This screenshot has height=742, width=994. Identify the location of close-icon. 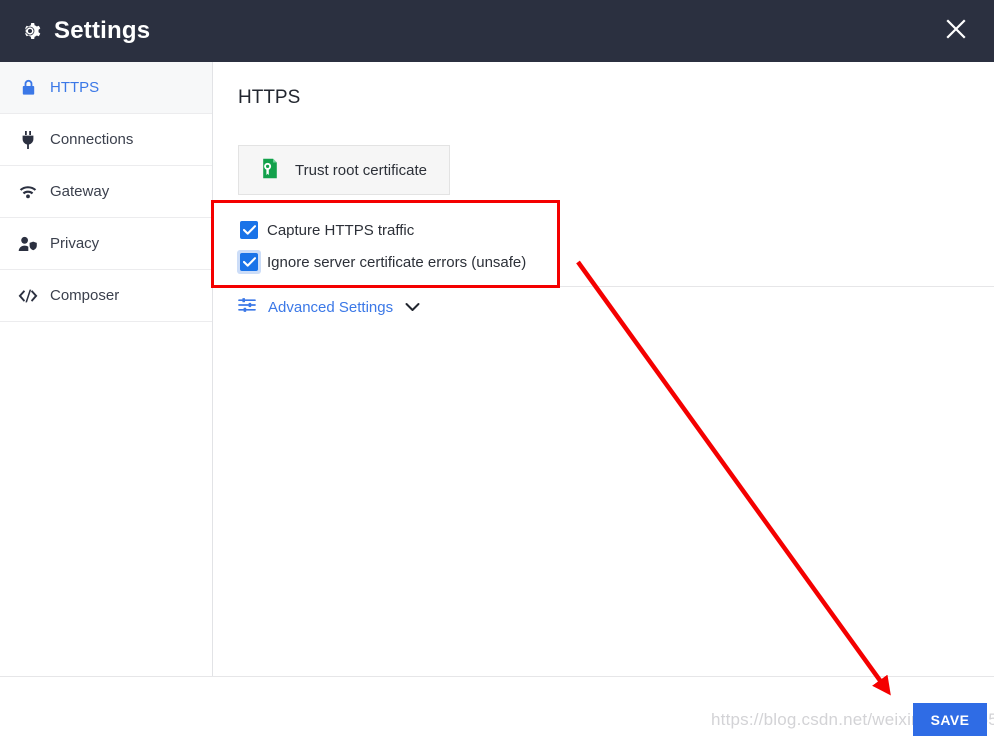
(956, 31).